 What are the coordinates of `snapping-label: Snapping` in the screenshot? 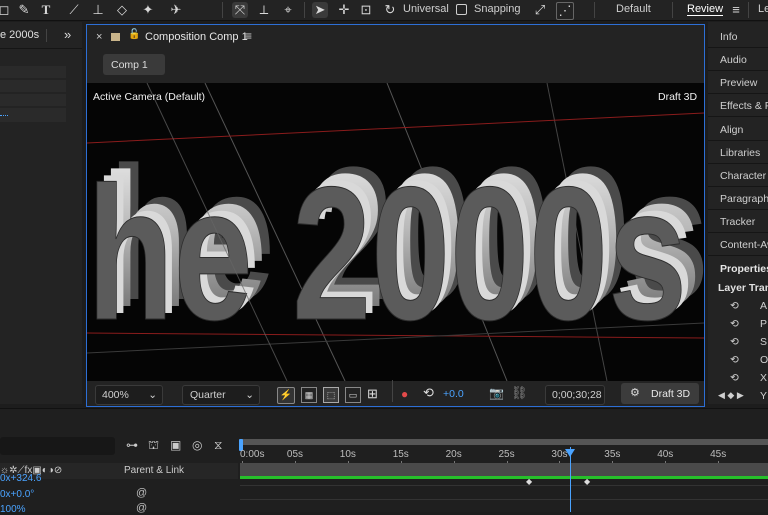 It's located at (497, 9).